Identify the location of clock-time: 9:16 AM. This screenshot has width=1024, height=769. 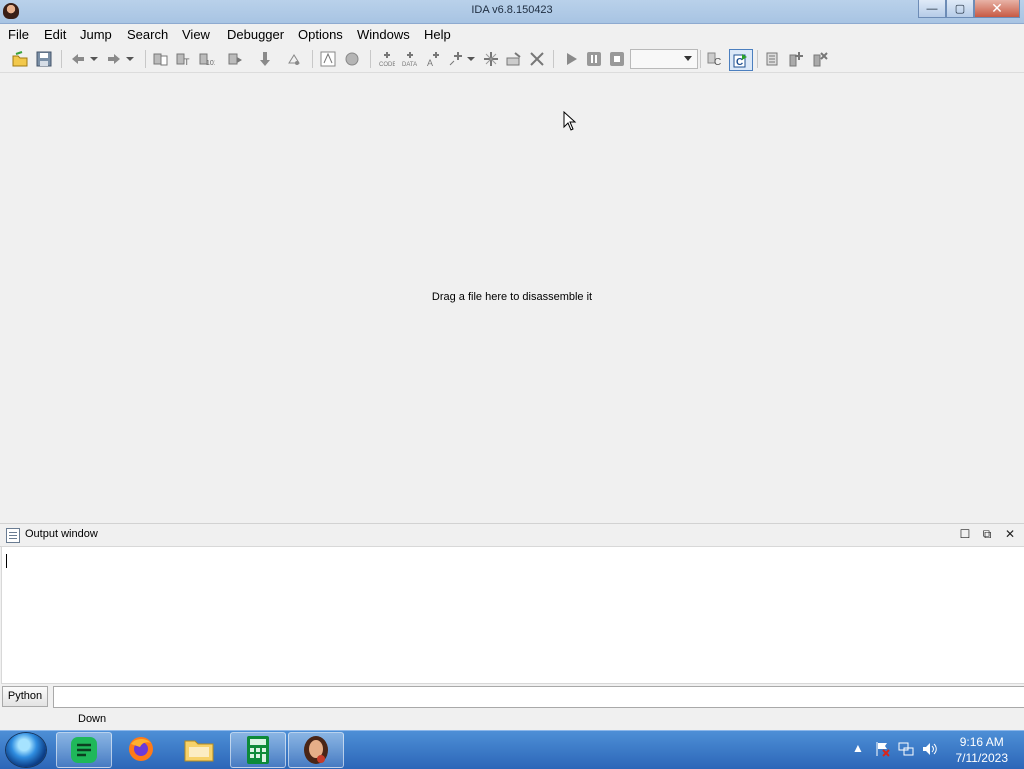
(981, 742).